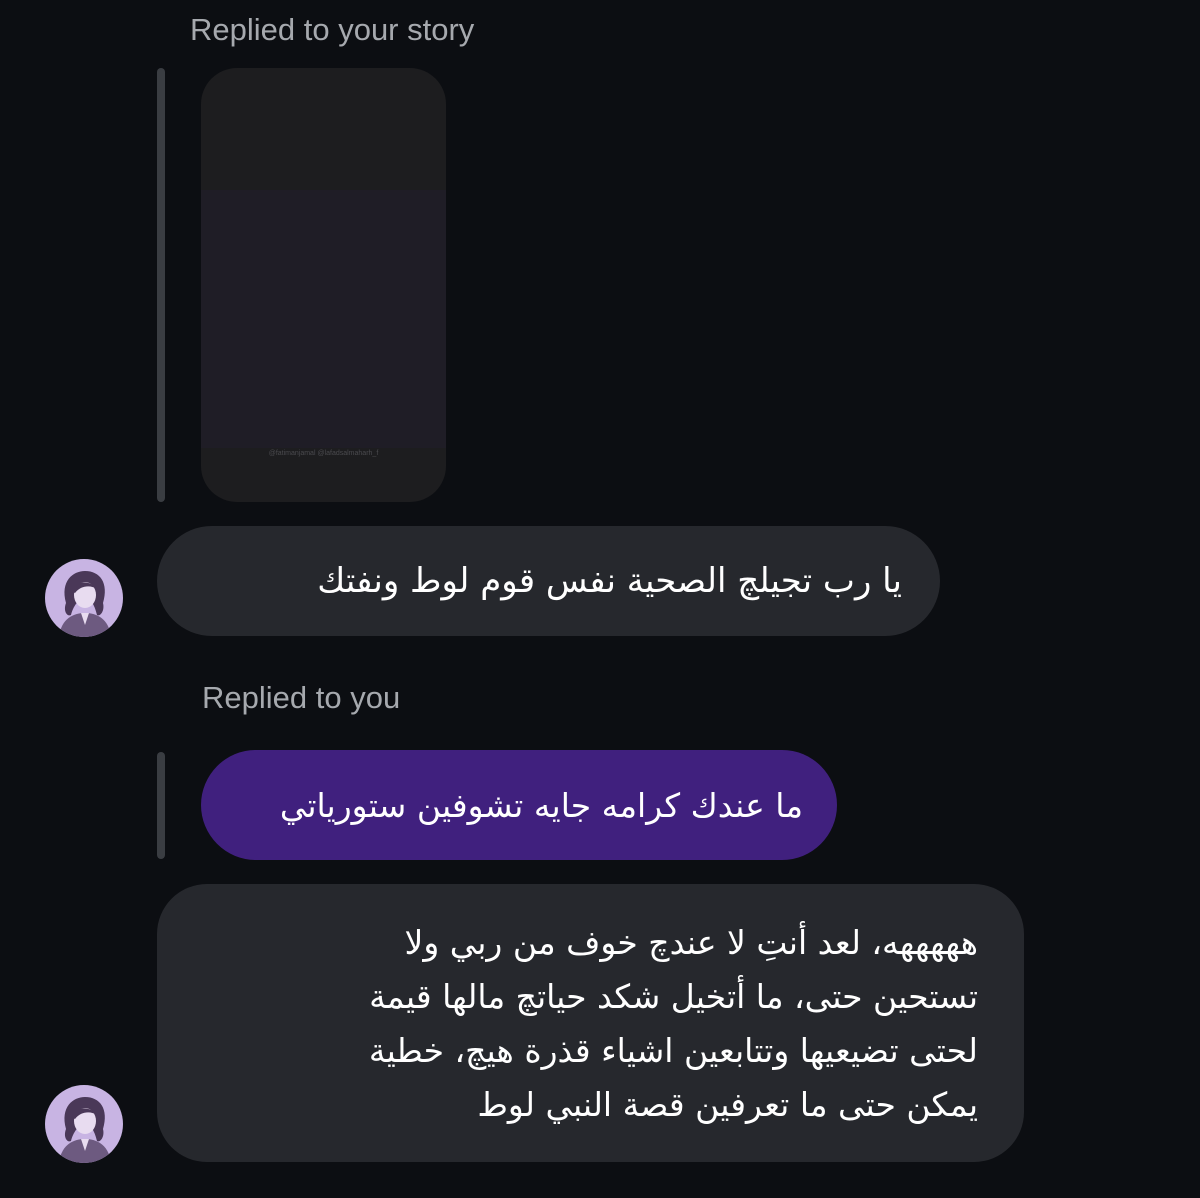  What do you see at coordinates (332, 29) in the screenshot?
I see `story-reply-label: Replied to your story` at bounding box center [332, 29].